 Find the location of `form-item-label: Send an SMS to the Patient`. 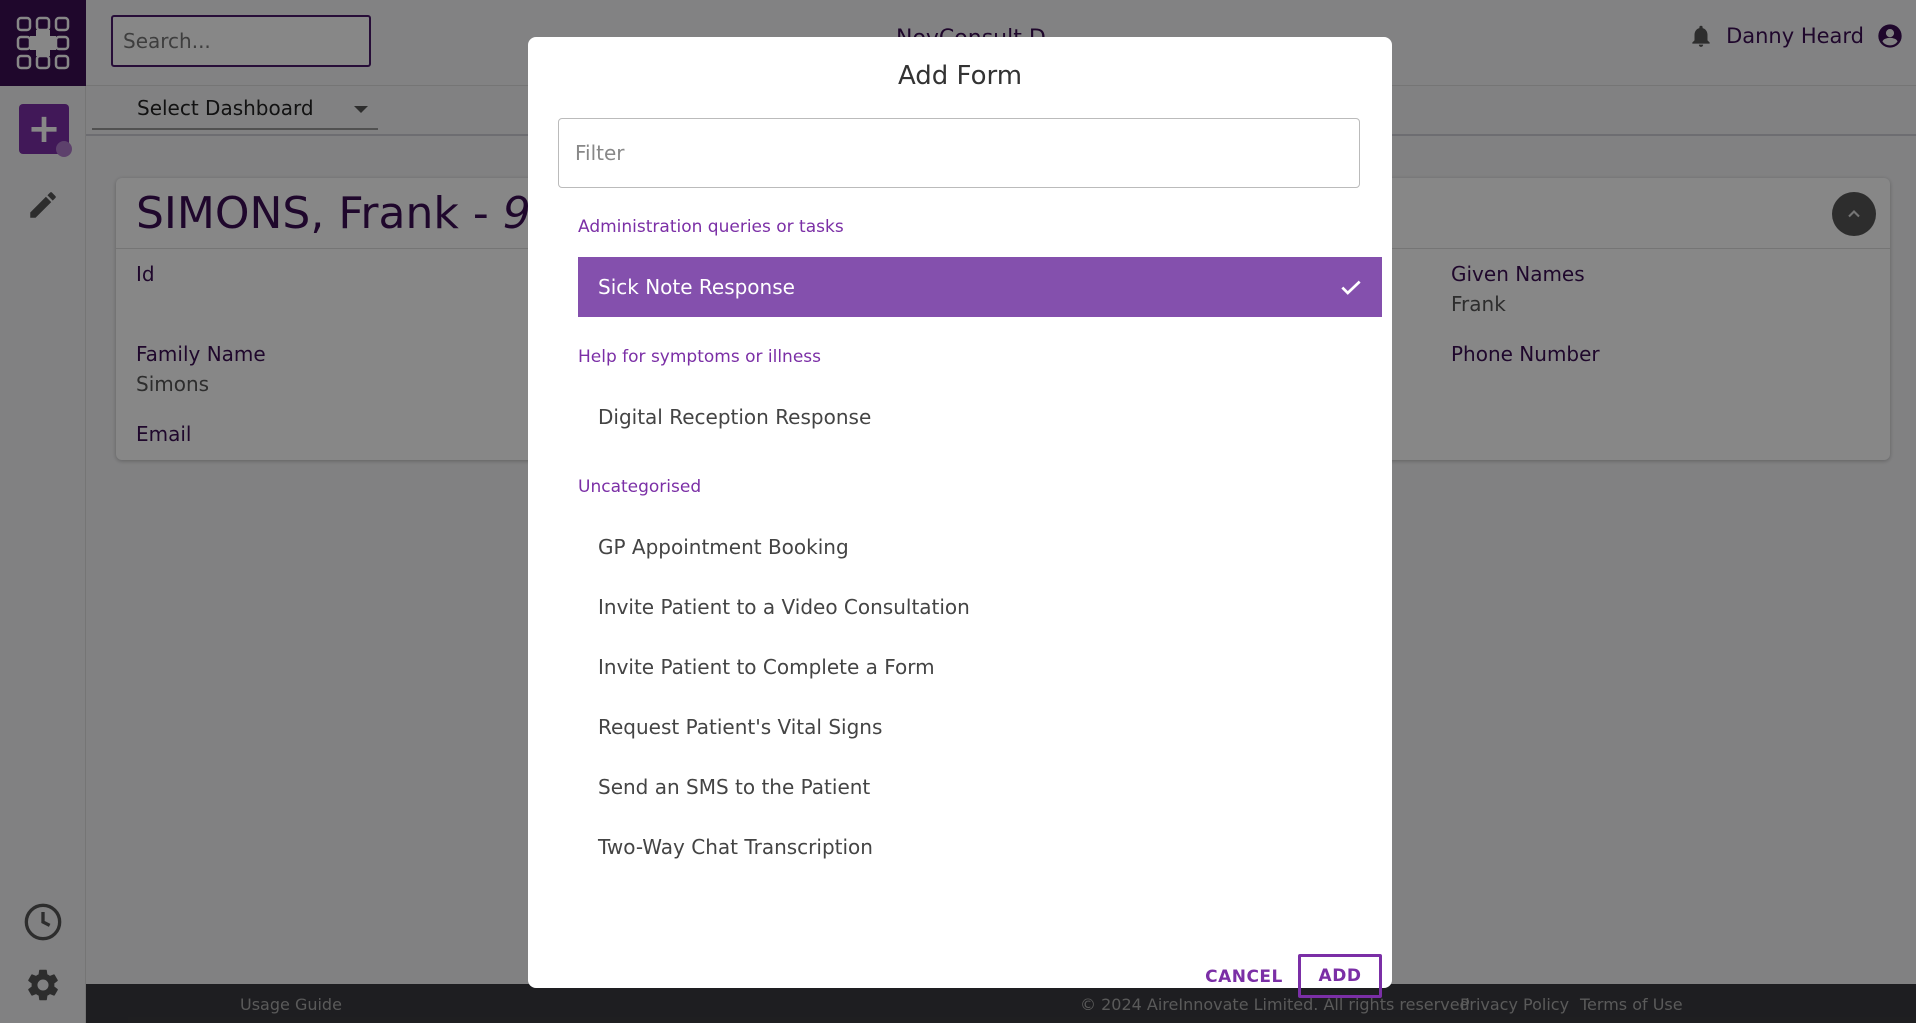

form-item-label: Send an SMS to the Patient is located at coordinates (734, 787).